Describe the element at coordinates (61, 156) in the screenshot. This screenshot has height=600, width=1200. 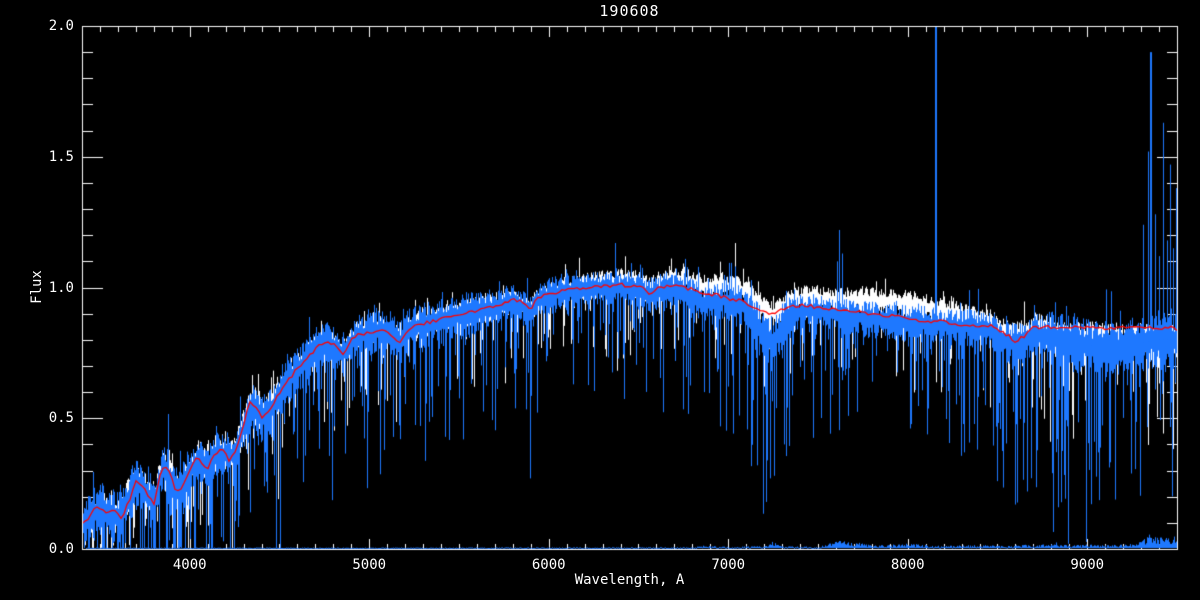
I see `y-tick-label: 1.5` at that location.